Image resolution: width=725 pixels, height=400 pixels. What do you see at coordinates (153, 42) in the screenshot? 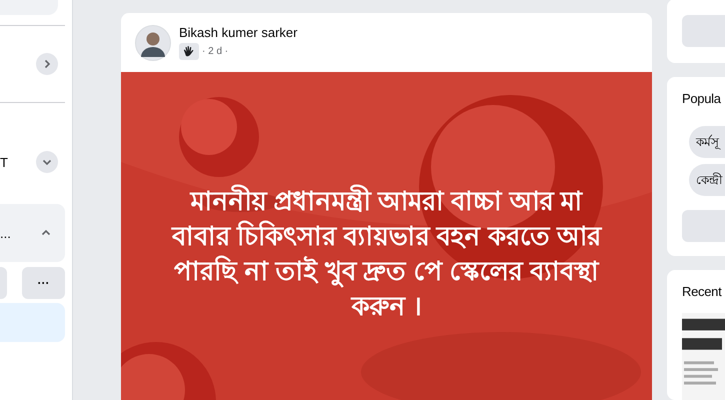
I see `avatar-icon` at bounding box center [153, 42].